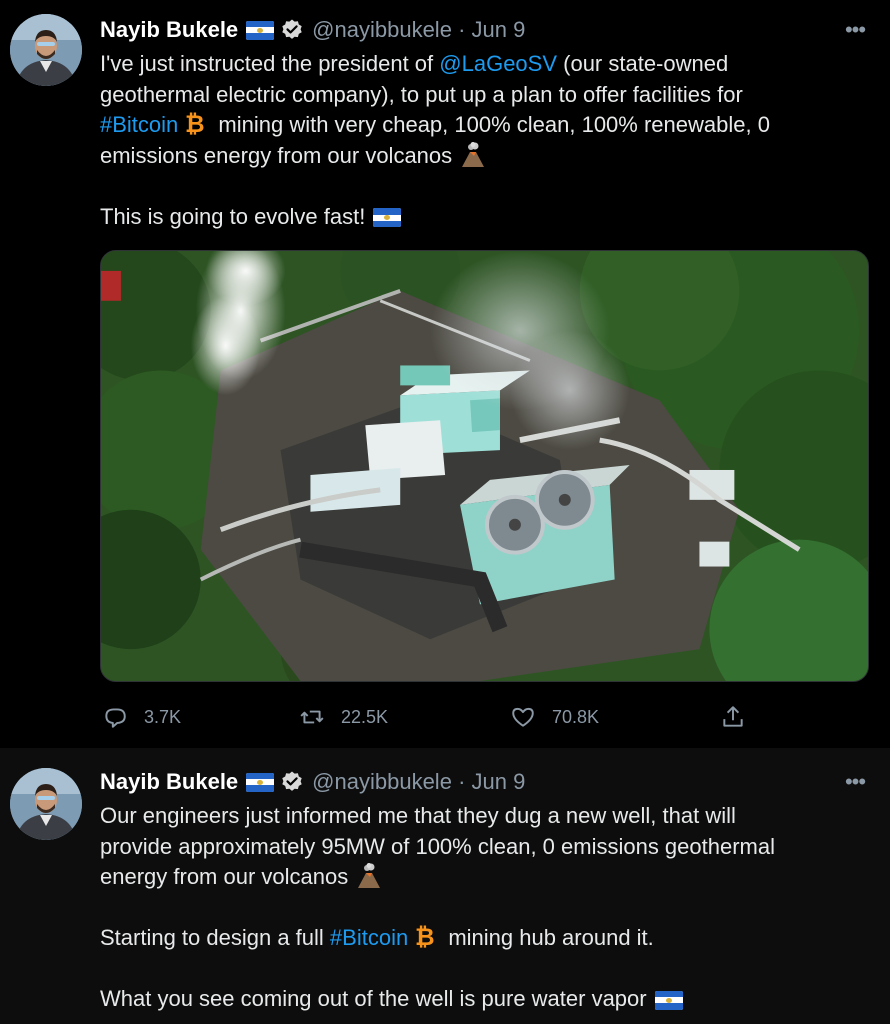 This screenshot has height=1024, width=890. I want to click on like-button: 70.8K, so click(554, 717).